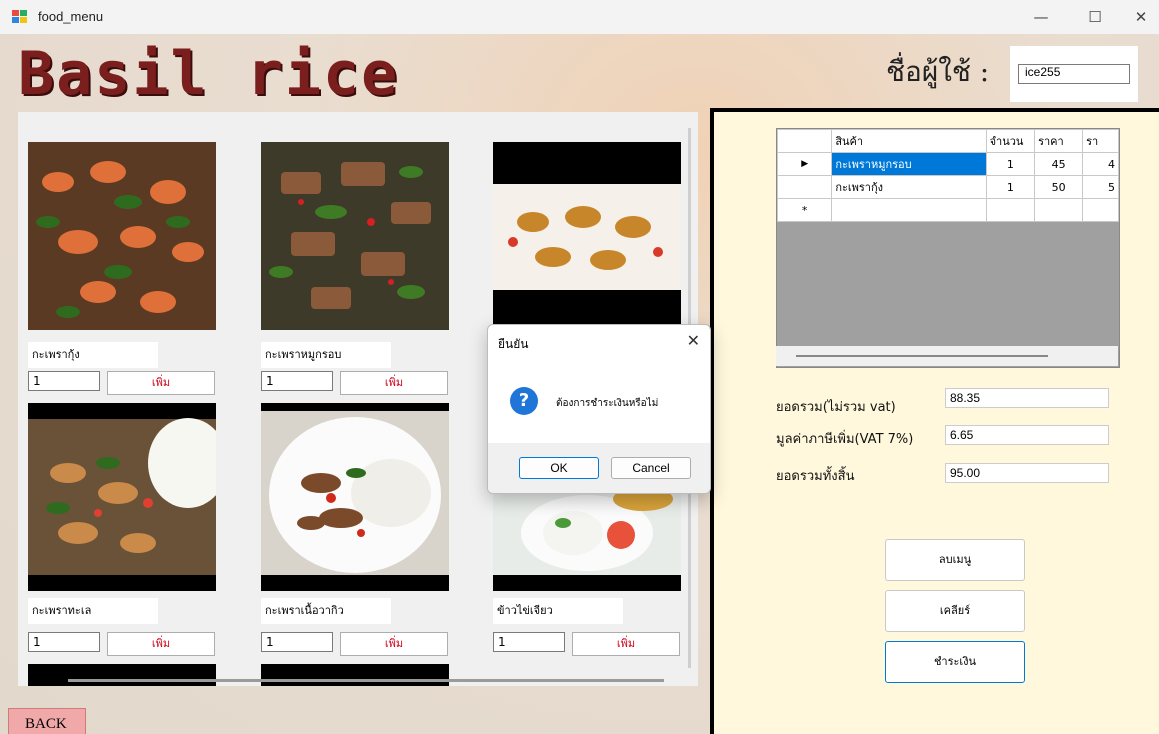  Describe the element at coordinates (815, 476) in the screenshot. I see `total-label: ยอดรวมทั้งสิ้น` at that location.